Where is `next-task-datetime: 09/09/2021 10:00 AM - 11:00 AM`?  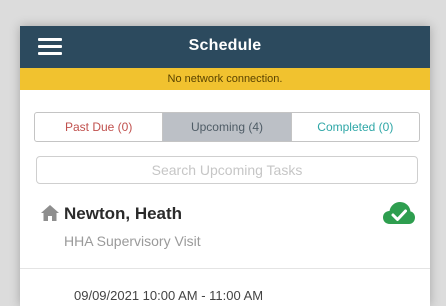 next-task-datetime: 09/09/2021 10:00 AM - 11:00 AM is located at coordinates (169, 295).